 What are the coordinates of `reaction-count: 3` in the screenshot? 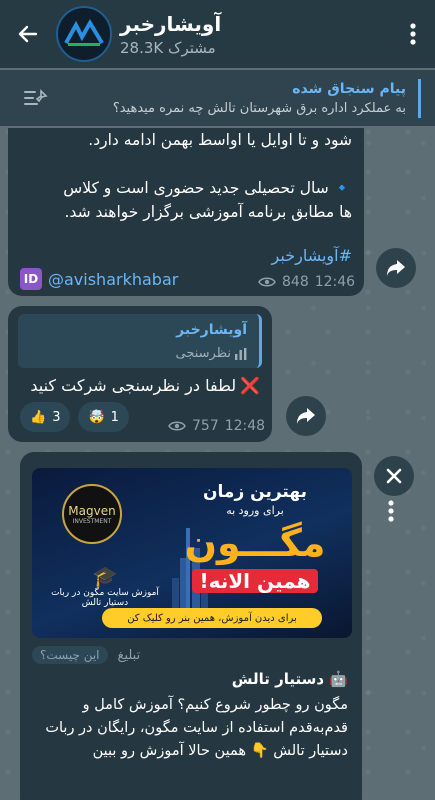 It's located at (56, 417).